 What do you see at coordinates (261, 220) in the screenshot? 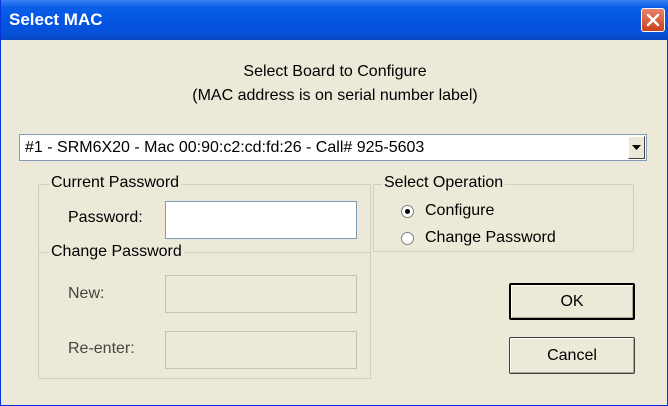
I see `current-password-input` at bounding box center [261, 220].